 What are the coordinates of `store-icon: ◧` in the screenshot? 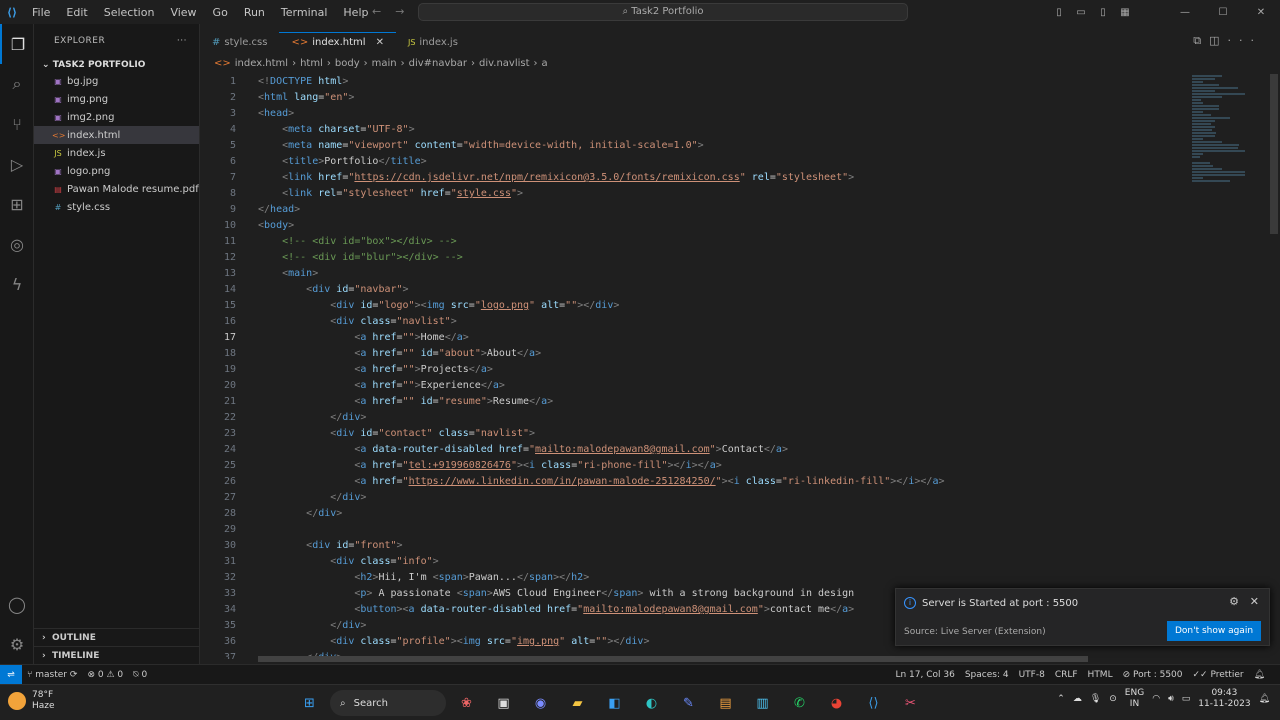 It's located at (614, 703).